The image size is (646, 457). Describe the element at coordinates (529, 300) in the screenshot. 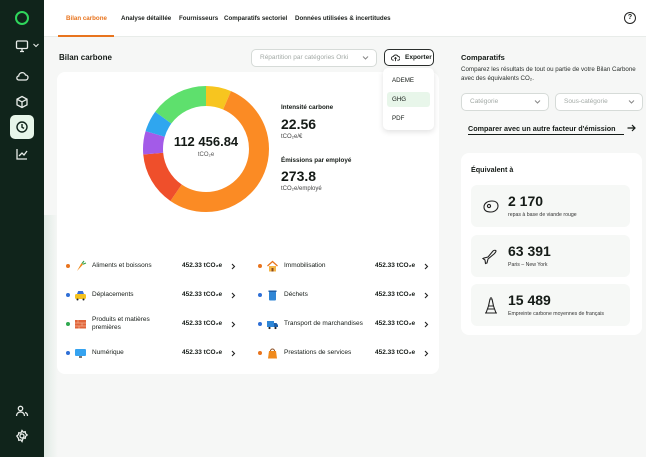

I see `equivalent-value: 15 489` at that location.